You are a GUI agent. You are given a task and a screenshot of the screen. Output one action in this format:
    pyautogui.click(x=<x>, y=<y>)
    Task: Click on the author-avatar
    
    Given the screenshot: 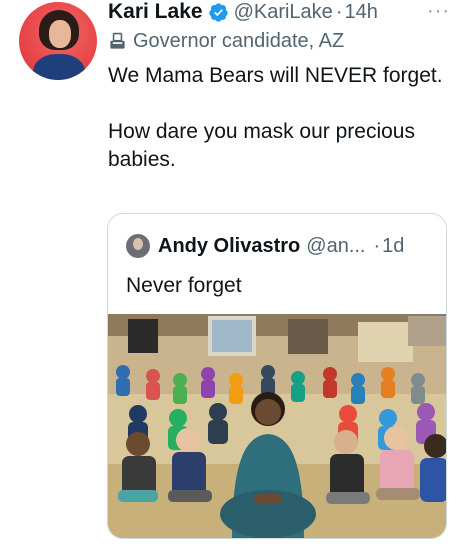 What is the action you would take?
    pyautogui.click(x=58, y=41)
    